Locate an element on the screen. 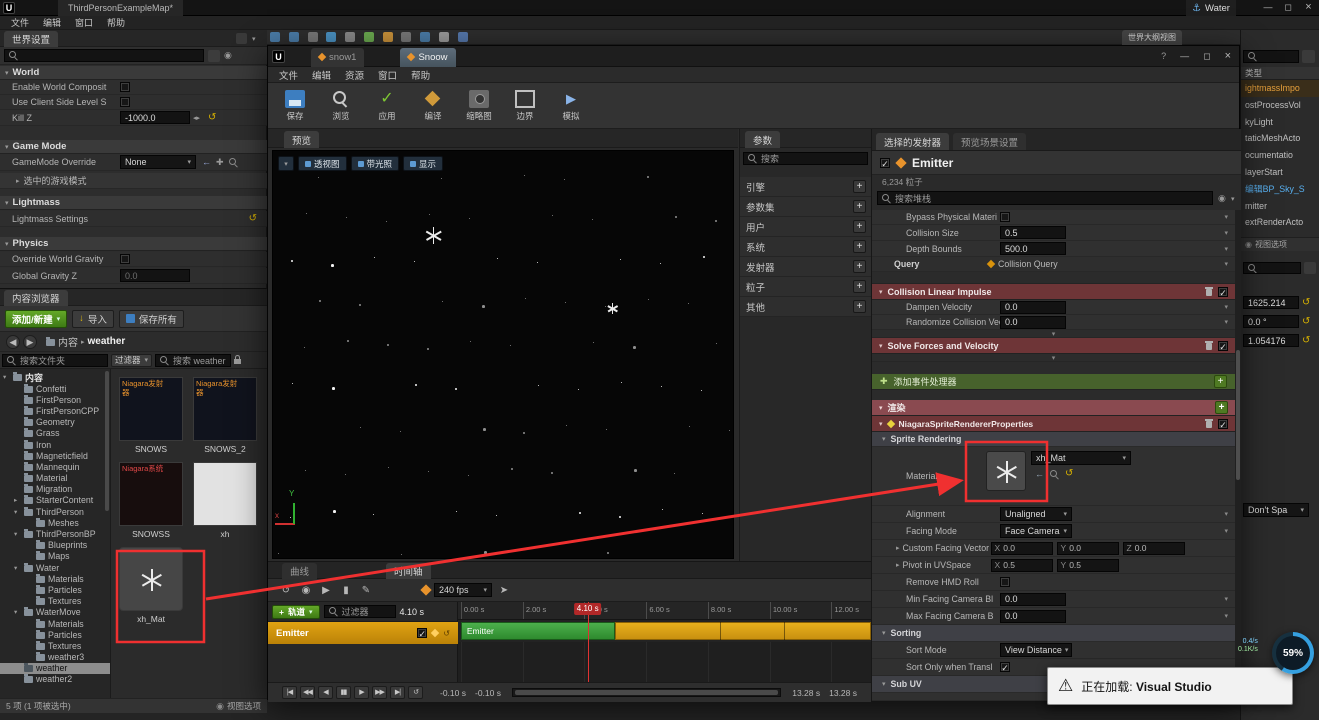  viewport-mode-button: 透视图 is located at coordinates (322, 163).